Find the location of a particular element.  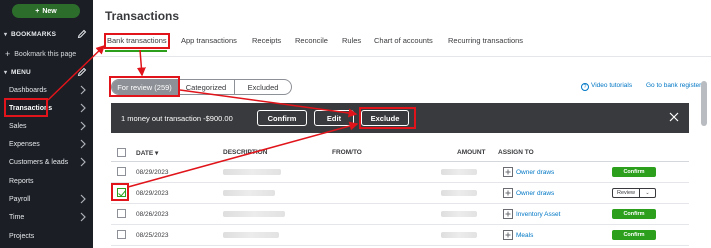

row-date: 08/29/2023 is located at coordinates (152, 193).